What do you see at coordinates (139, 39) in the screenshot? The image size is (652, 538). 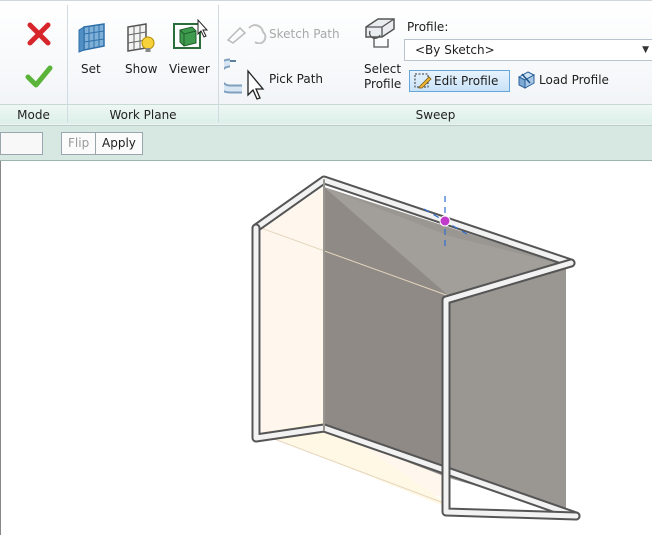 I see `show-work-plane-icon` at bounding box center [139, 39].